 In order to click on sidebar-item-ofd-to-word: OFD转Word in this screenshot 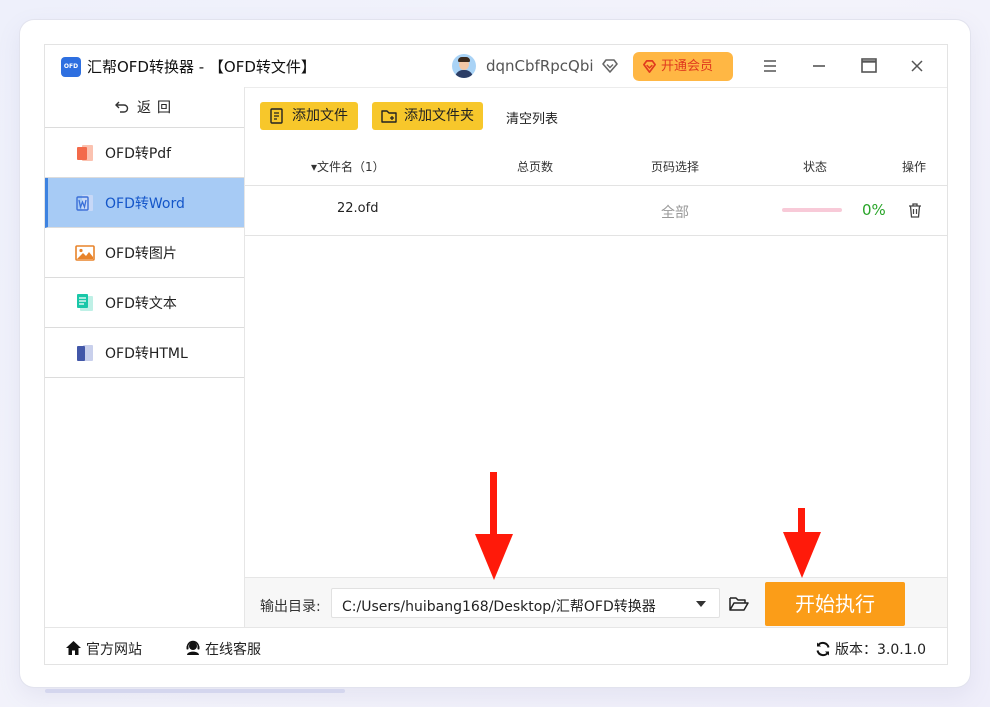, I will do `click(144, 203)`.